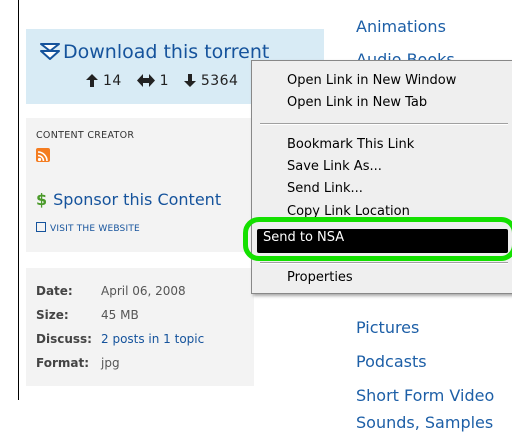 This screenshot has width=512, height=432. I want to click on category-link-animations: Animations, so click(401, 26).